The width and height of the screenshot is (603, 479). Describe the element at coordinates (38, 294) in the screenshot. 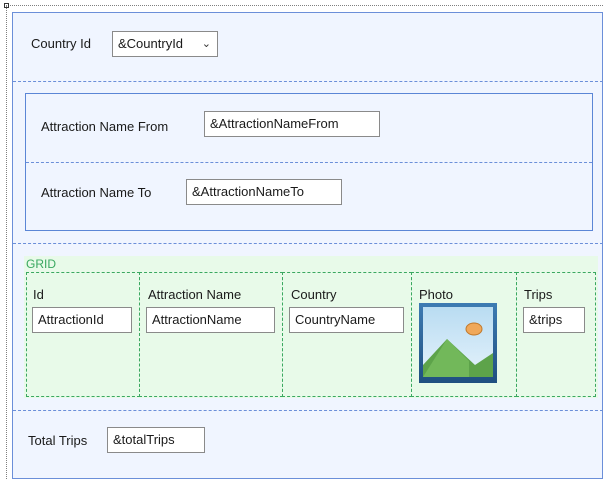

I see `grid-header-id: Id` at that location.